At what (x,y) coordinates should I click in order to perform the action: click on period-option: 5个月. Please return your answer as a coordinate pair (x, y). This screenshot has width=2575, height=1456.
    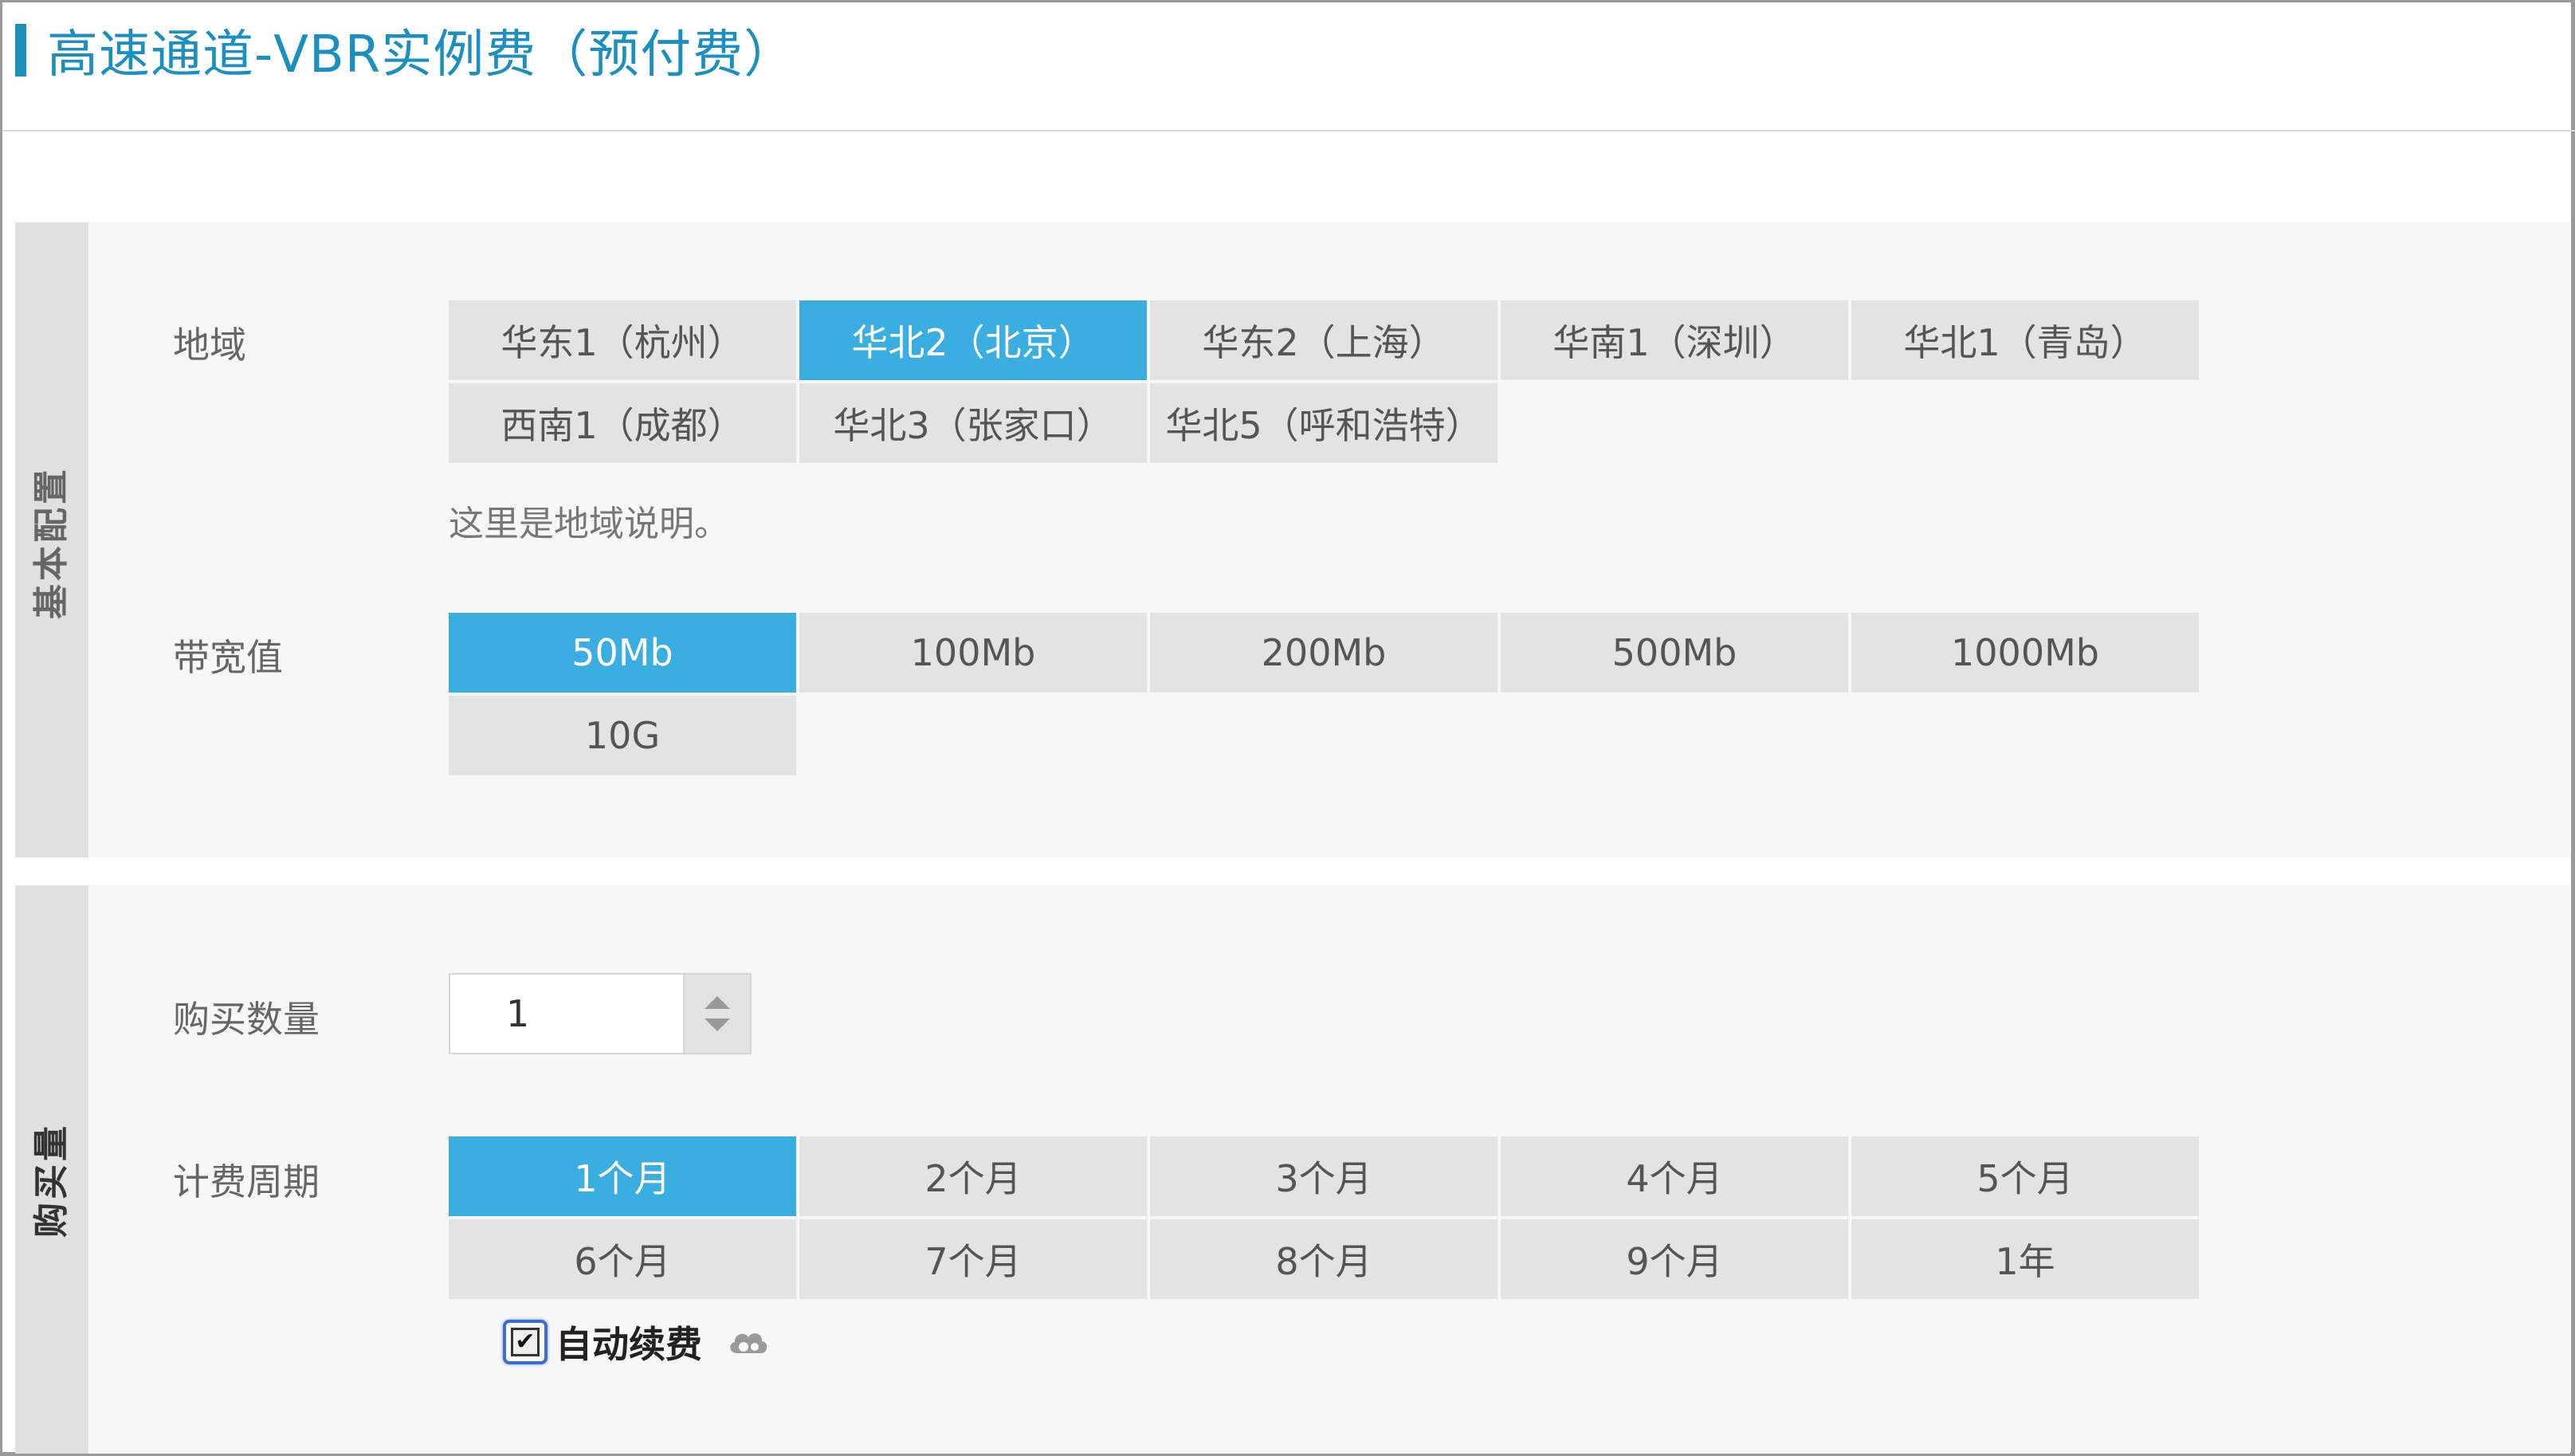
    Looking at the image, I should click on (2025, 1176).